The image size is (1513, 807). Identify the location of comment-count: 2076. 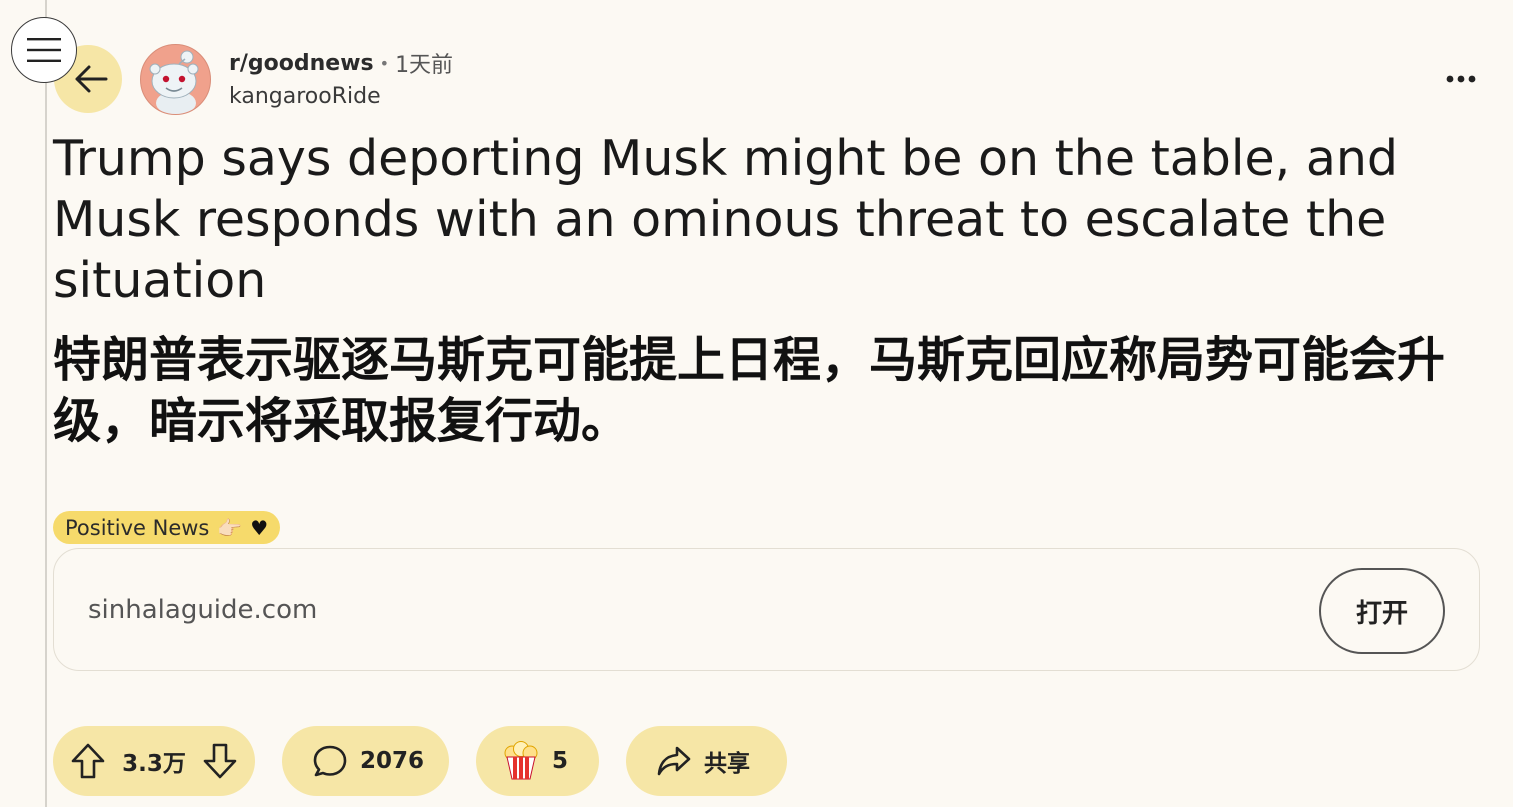
(392, 761).